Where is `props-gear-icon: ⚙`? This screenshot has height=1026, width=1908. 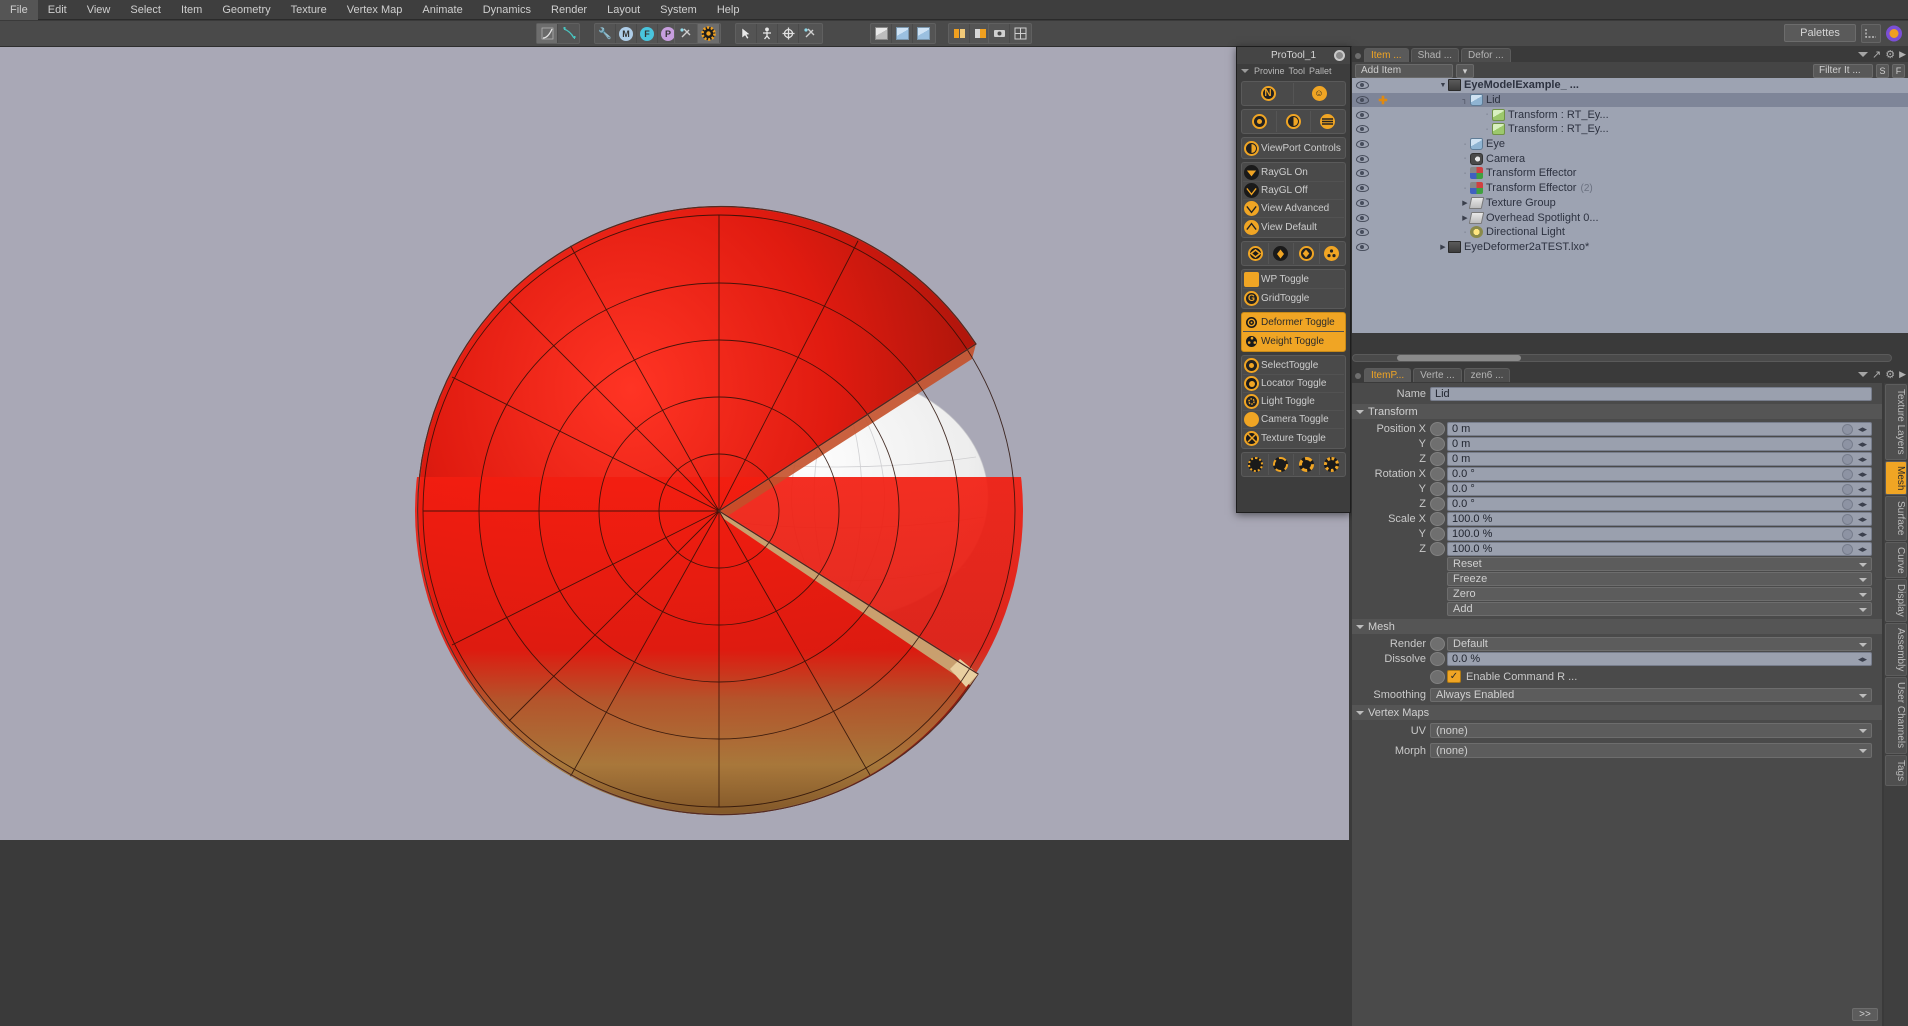
props-gear-icon: ⚙ is located at coordinates (1890, 374).